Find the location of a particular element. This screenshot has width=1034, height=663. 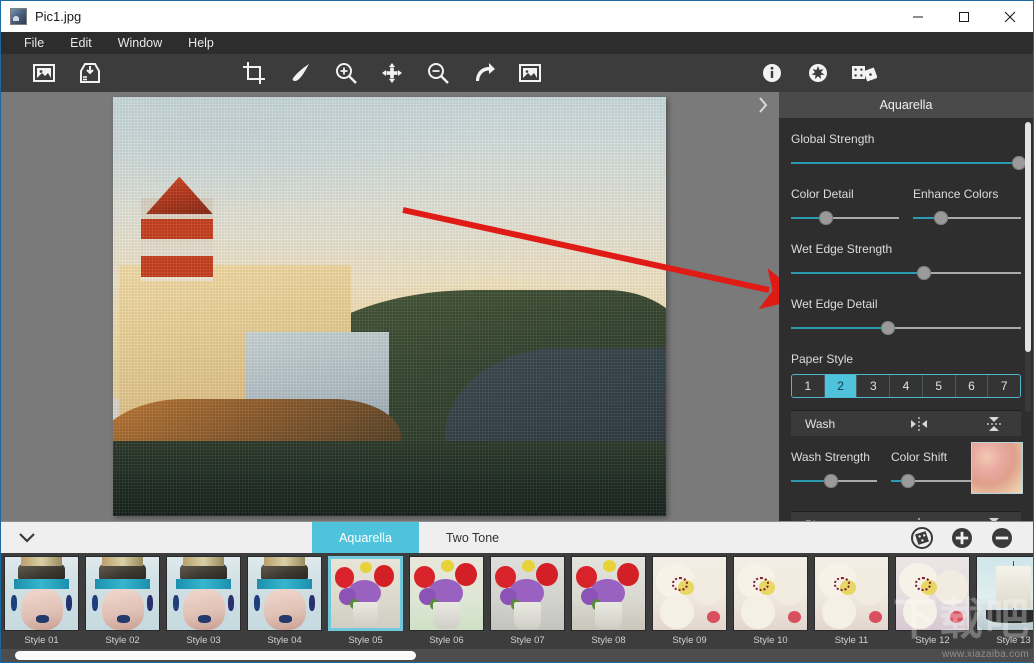

style-label: Style 13 is located at coordinates (1013, 640).